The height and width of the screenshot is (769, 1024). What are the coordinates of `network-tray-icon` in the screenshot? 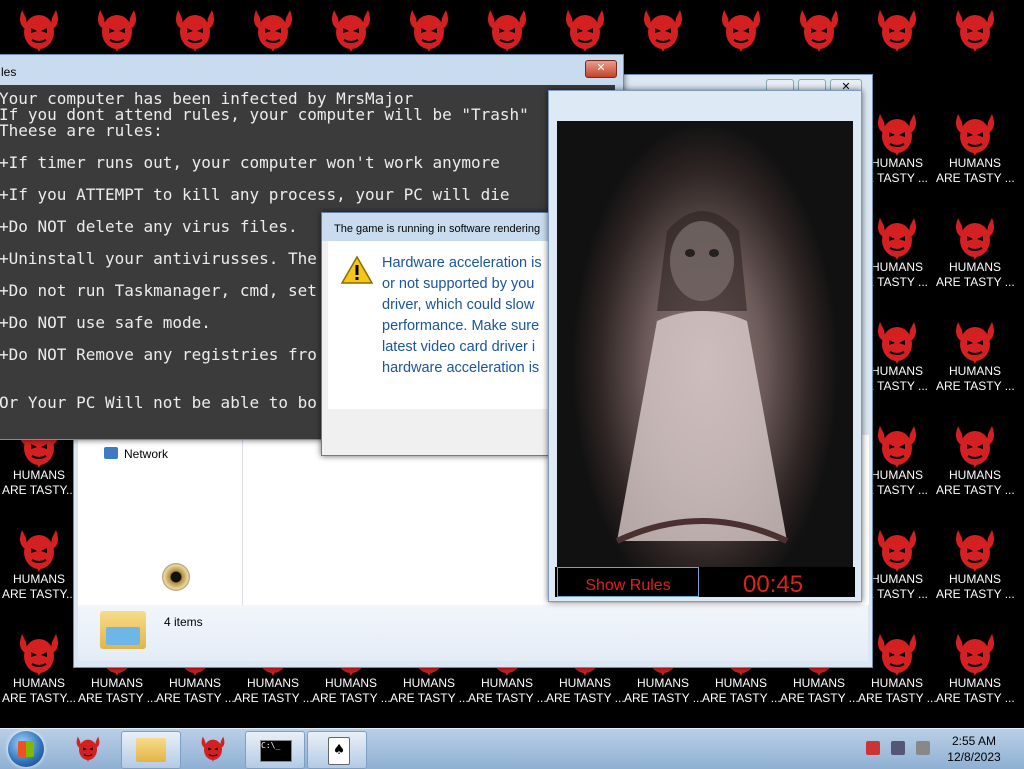 It's located at (898, 748).